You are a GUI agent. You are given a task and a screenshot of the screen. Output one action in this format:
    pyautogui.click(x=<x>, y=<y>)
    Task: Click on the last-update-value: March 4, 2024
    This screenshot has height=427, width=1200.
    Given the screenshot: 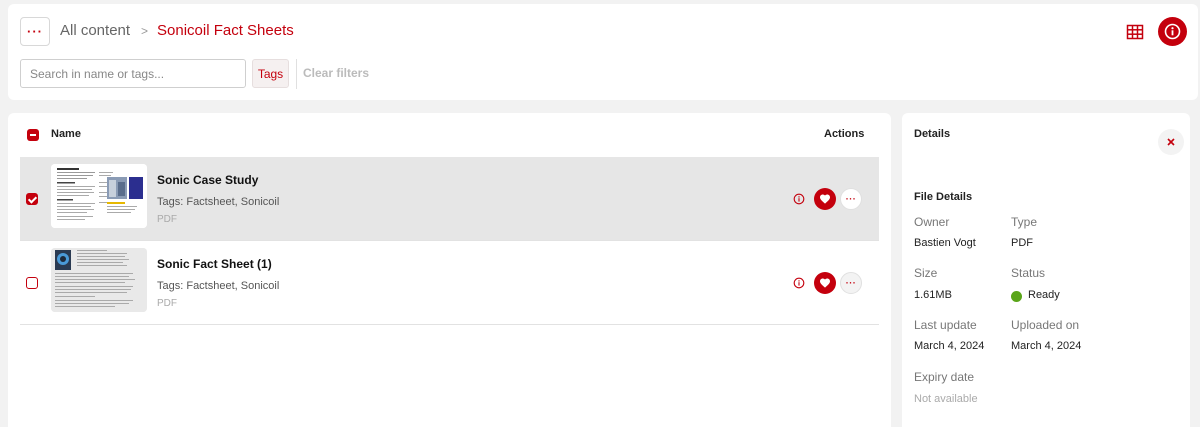 What is the action you would take?
    pyautogui.click(x=949, y=346)
    